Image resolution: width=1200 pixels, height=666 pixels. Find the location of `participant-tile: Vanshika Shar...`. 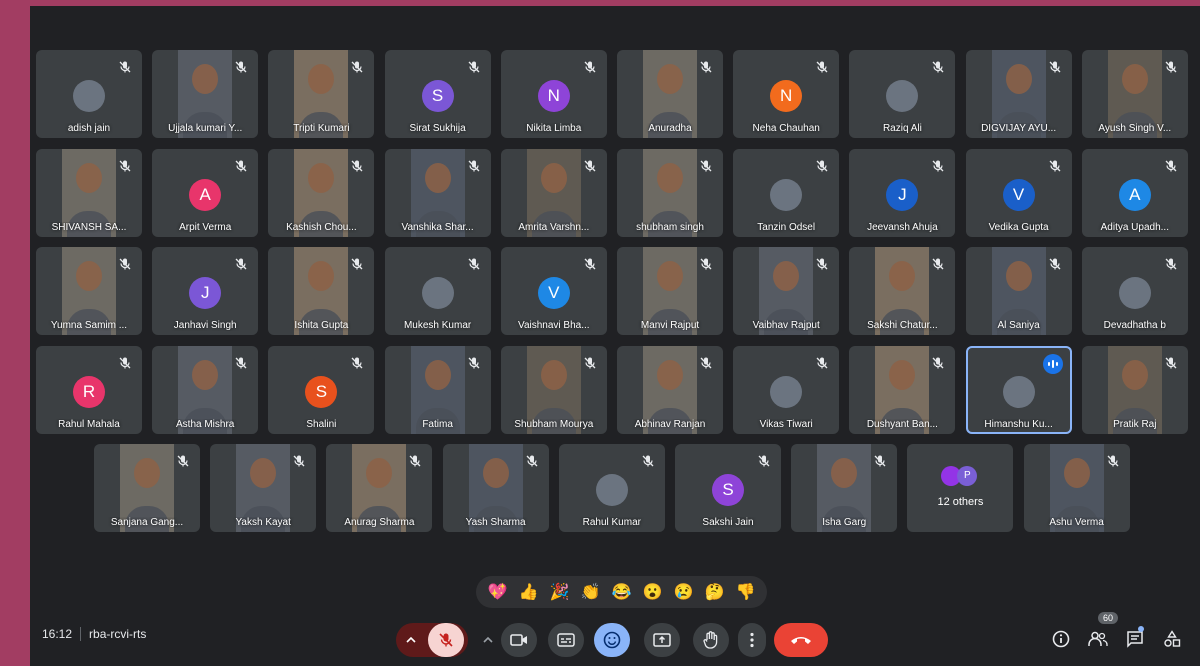

participant-tile: Vanshika Shar... is located at coordinates (437, 192).